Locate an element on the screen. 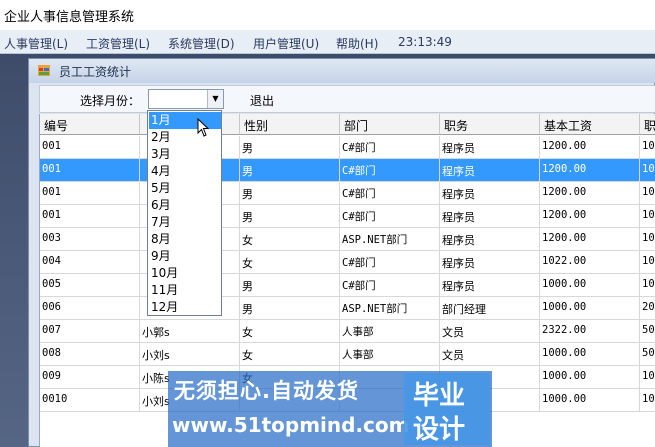 This screenshot has width=655, height=447. table-cell: 007 is located at coordinates (90, 331).